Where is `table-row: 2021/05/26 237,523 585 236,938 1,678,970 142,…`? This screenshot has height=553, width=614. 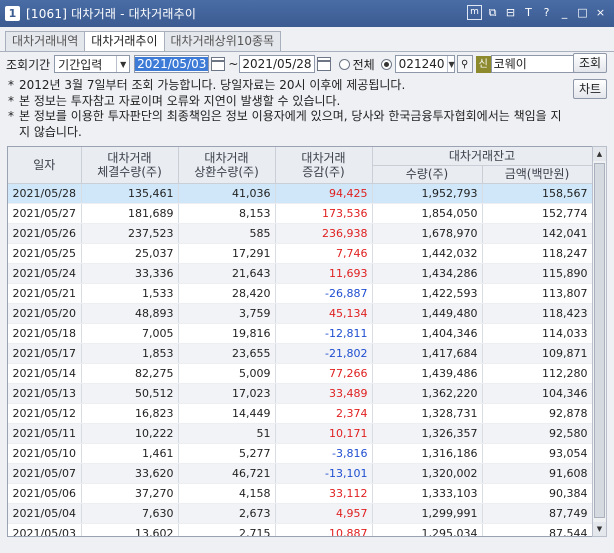
table-row: 2021/05/26 237,523 585 236,938 1,678,970 142,… is located at coordinates (300, 233).